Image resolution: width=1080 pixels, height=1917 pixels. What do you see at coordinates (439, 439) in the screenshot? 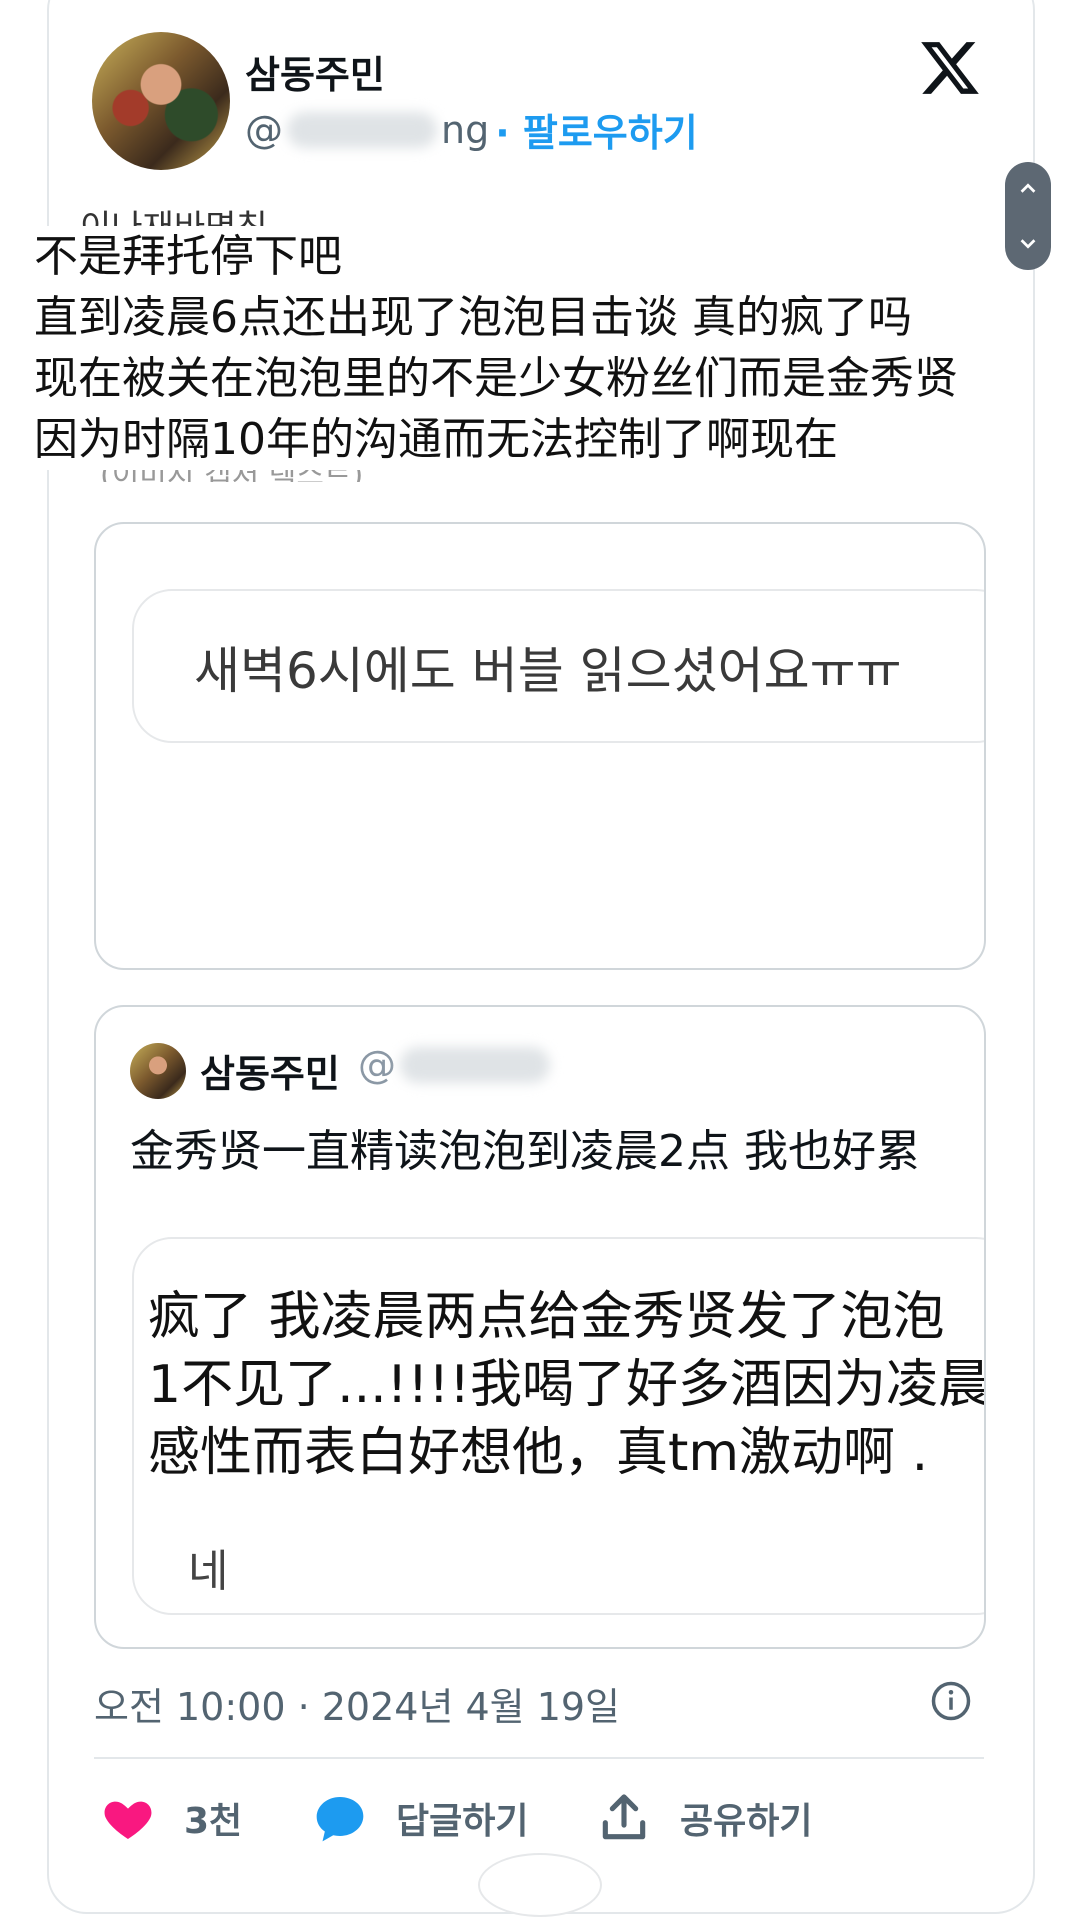
I see `overlay-line: 因为时隔10年的沟通而无法控制了啊现在` at bounding box center [439, 439].